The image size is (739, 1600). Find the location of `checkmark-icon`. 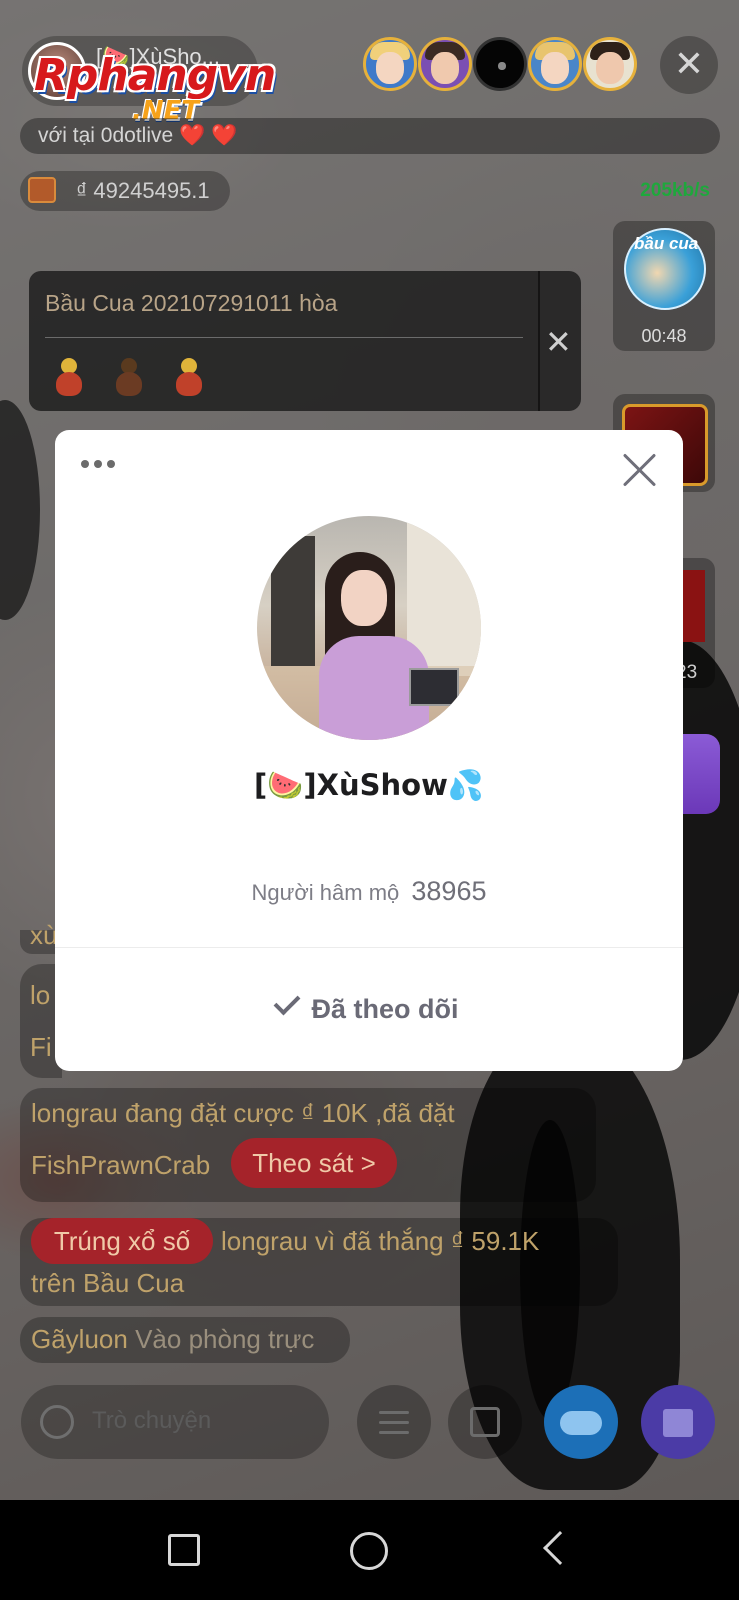

checkmark-icon is located at coordinates (286, 1002).